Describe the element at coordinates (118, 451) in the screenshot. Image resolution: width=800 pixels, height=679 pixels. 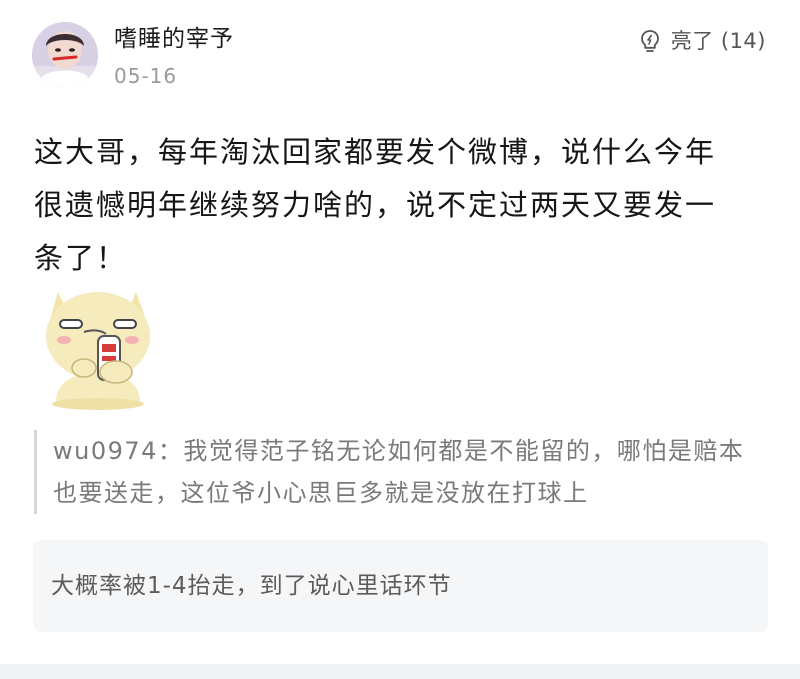
I see `quote-author: wu0974：` at that location.